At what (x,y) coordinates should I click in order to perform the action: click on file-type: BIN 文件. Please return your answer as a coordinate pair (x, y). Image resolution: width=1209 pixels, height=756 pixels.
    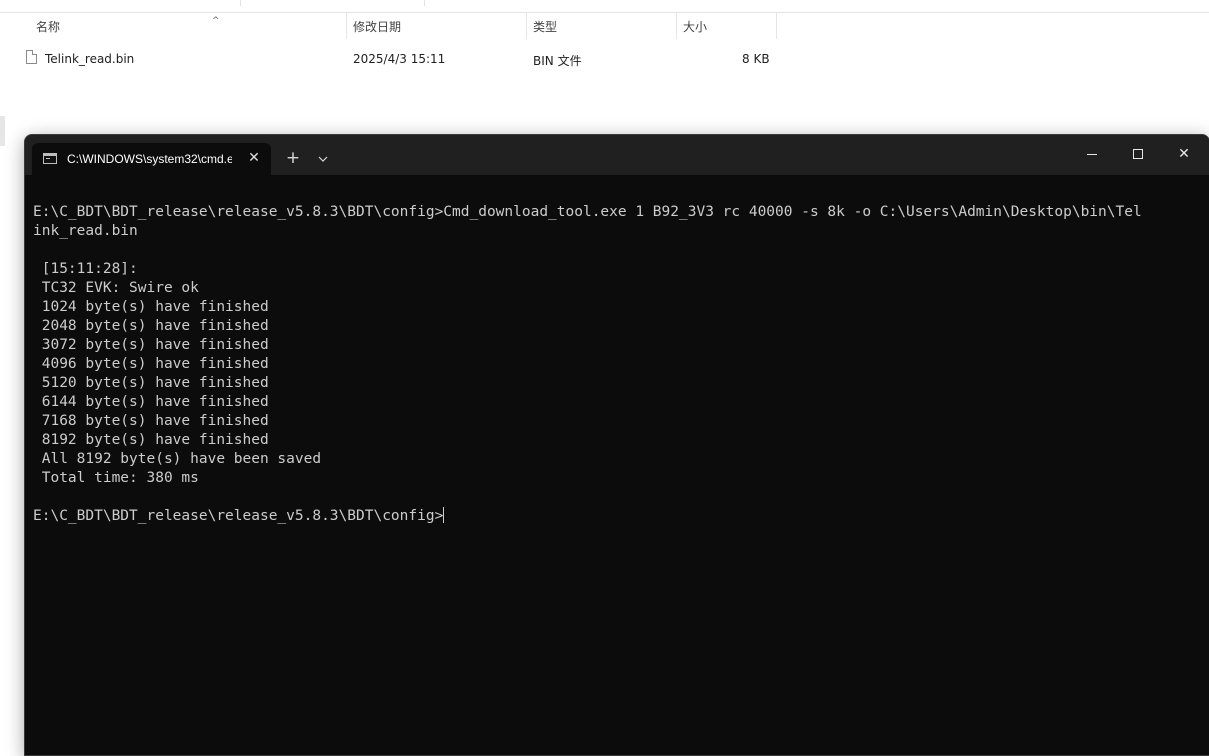
    Looking at the image, I should click on (557, 61).